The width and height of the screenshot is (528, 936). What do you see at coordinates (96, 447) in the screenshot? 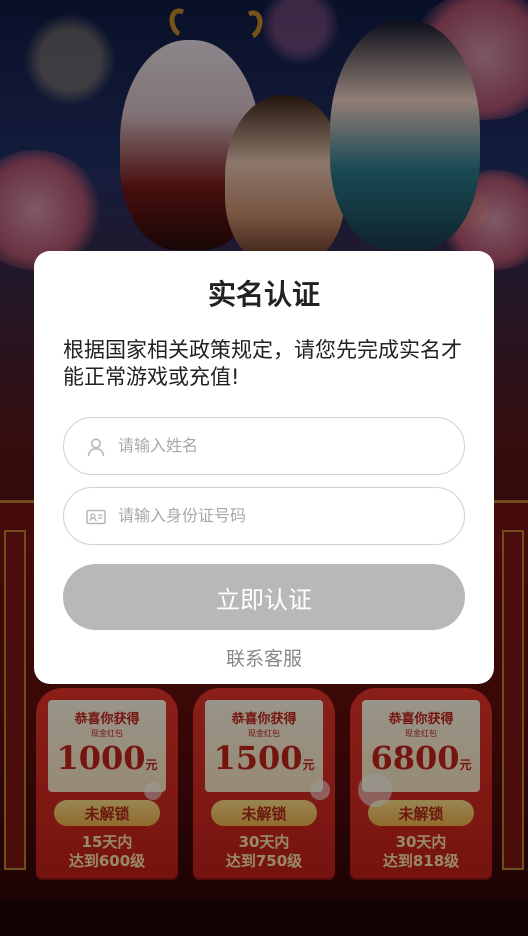
I see `user-icon` at bounding box center [96, 447].